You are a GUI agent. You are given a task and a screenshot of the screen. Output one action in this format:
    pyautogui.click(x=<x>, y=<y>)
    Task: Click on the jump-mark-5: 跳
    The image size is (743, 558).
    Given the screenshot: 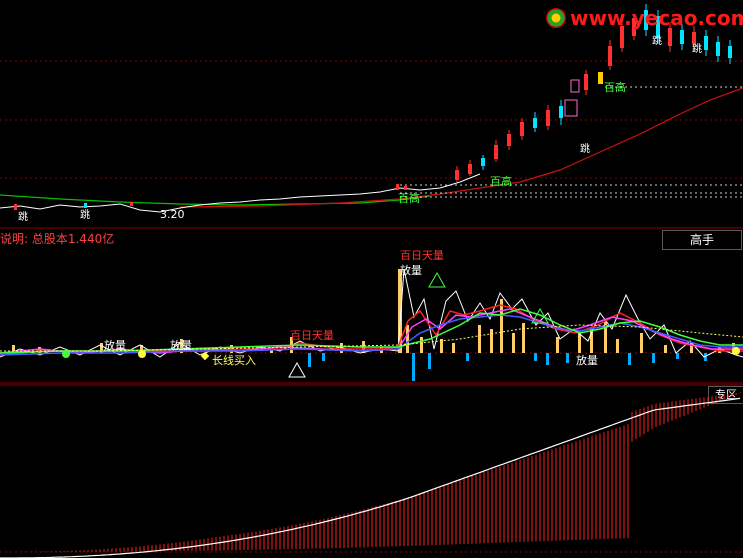 What is the action you would take?
    pyautogui.click(x=697, y=48)
    